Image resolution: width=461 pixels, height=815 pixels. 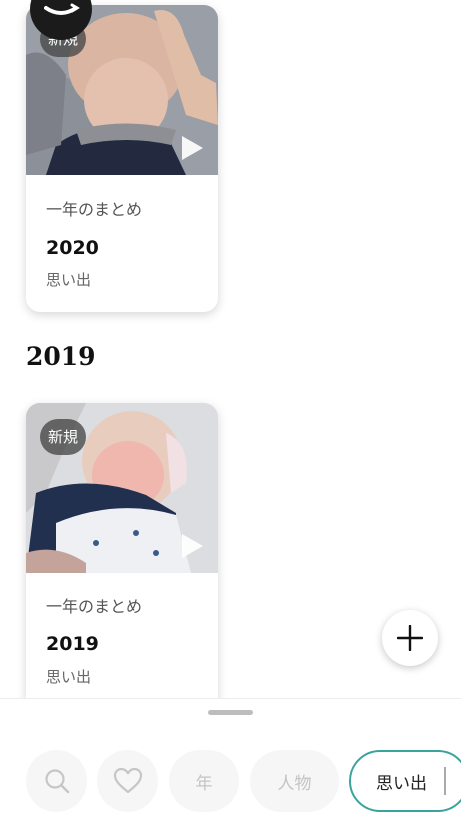 What do you see at coordinates (63, 437) in the screenshot?
I see `new-badge: 新規` at bounding box center [63, 437].